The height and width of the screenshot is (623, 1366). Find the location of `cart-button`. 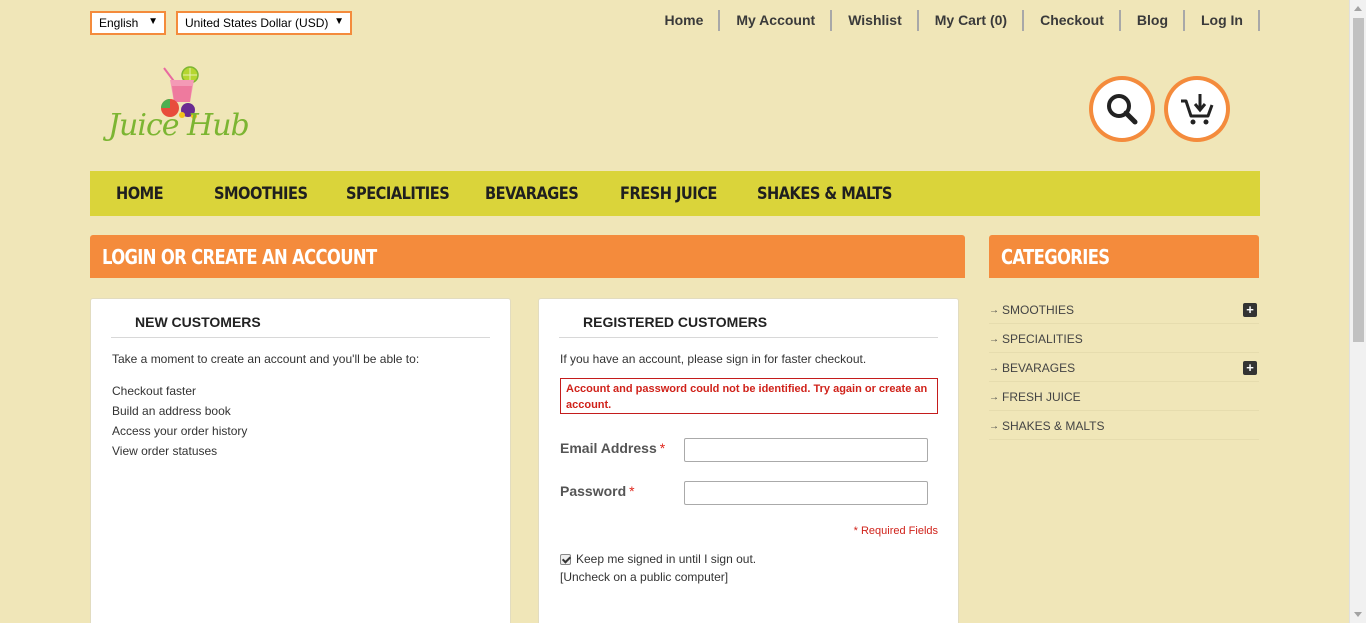

cart-button is located at coordinates (1197, 109).